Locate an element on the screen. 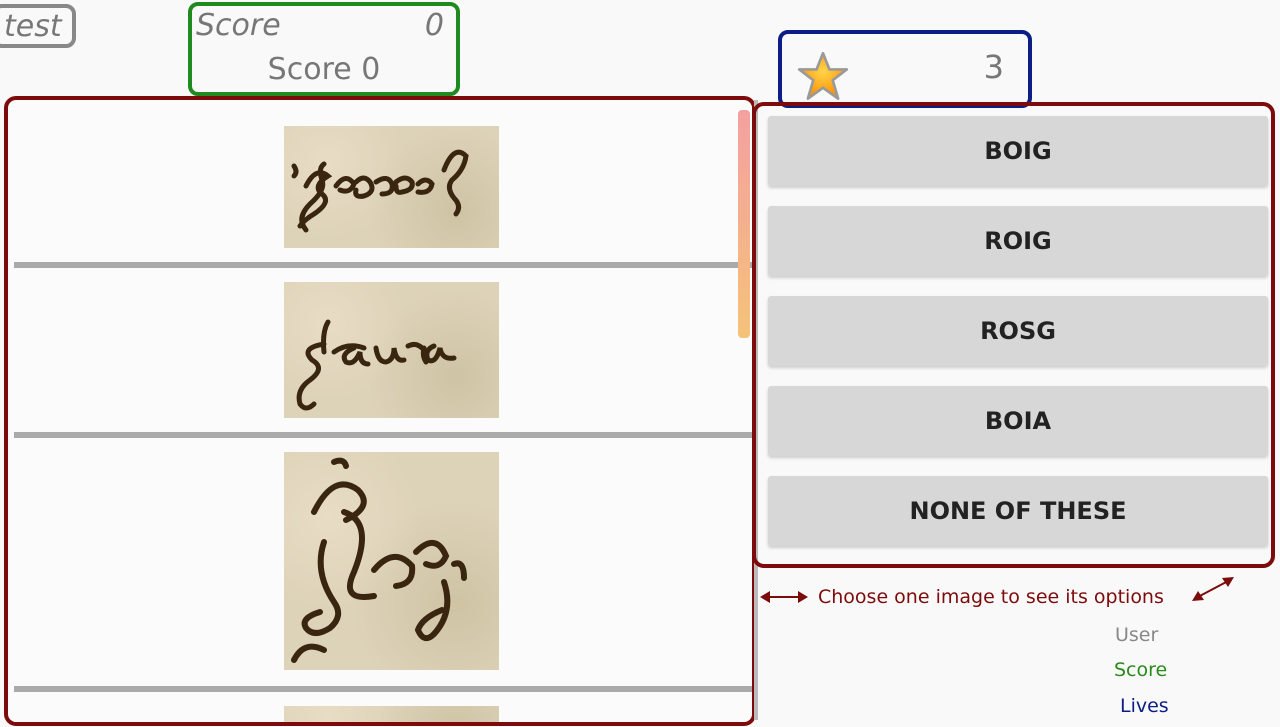  legend-lives: Lives is located at coordinates (1144, 706).